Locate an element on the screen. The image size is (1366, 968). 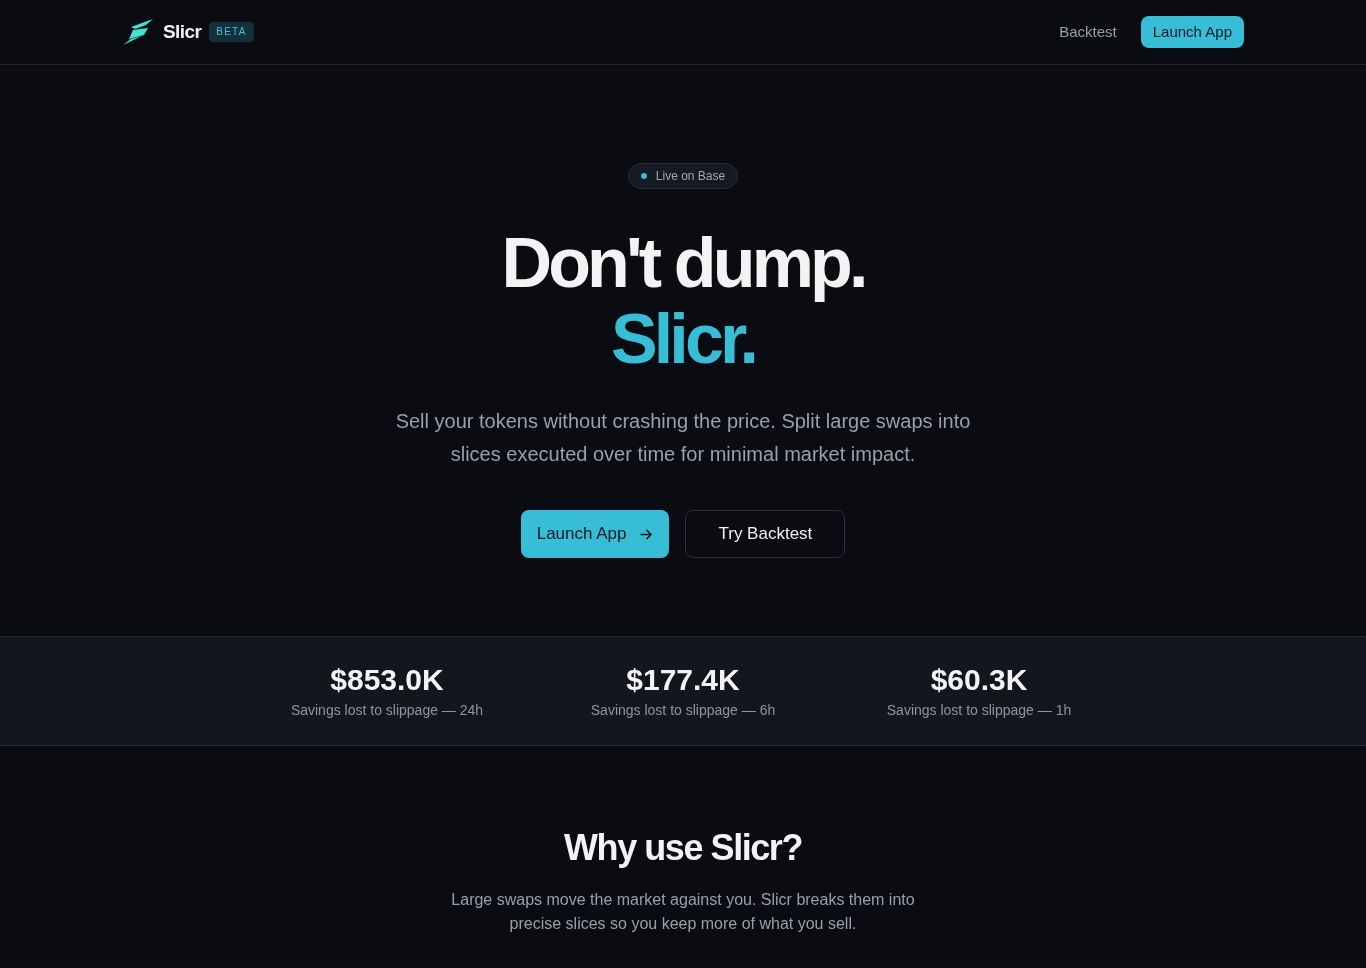
beta-badge: BETA is located at coordinates (231, 32).